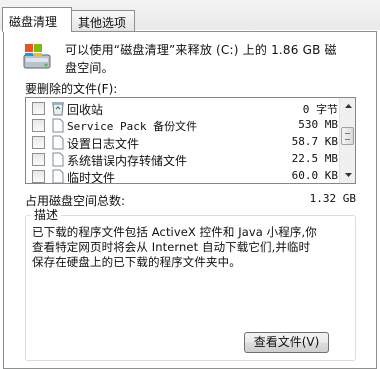 The width and height of the screenshot is (380, 369). I want to click on item-label: 回收站, so click(85, 110).